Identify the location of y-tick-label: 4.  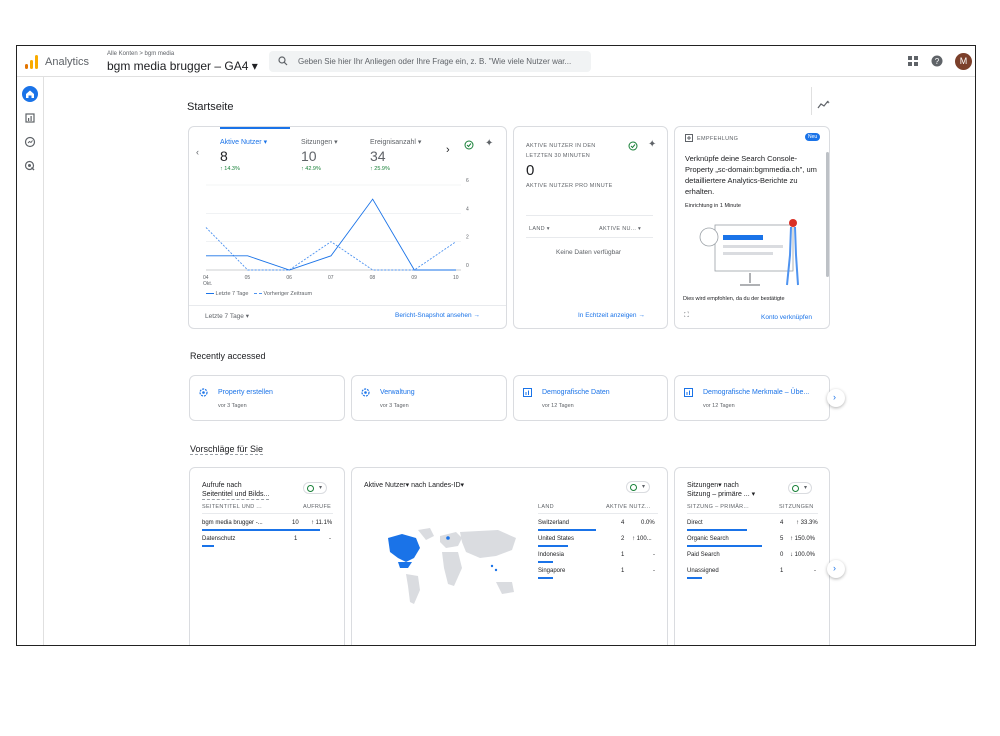
(467, 209).